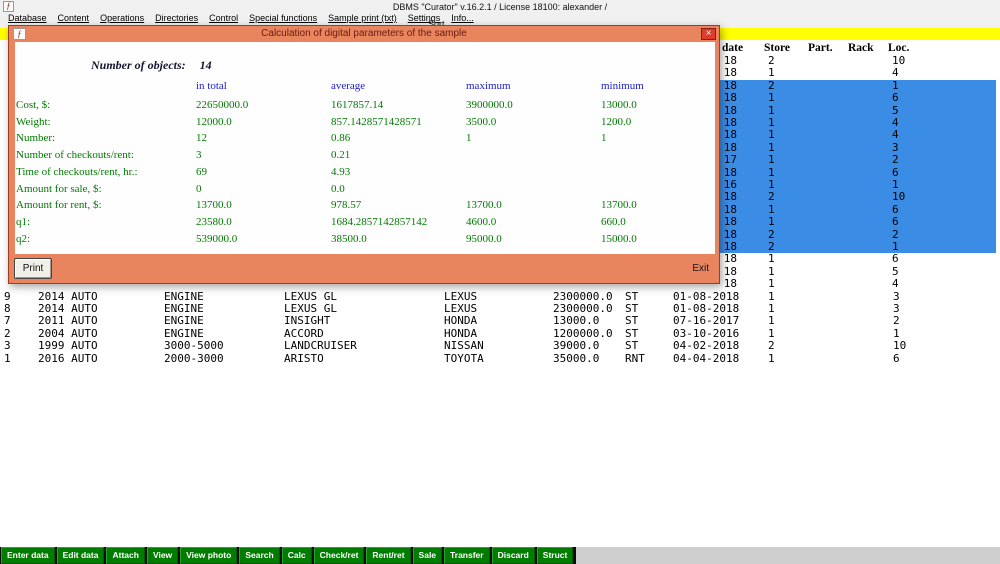 The height and width of the screenshot is (564, 1000). Describe the element at coordinates (33, 105) in the screenshot. I see `stat-row-label: Cost, $:` at that location.